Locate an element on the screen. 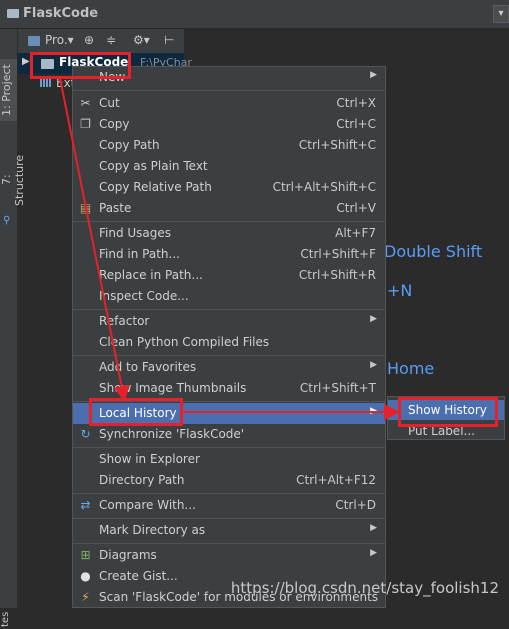 The image size is (509, 629). watermark-text: https://blog.csdn.net/stay_foolish12 is located at coordinates (364, 588).